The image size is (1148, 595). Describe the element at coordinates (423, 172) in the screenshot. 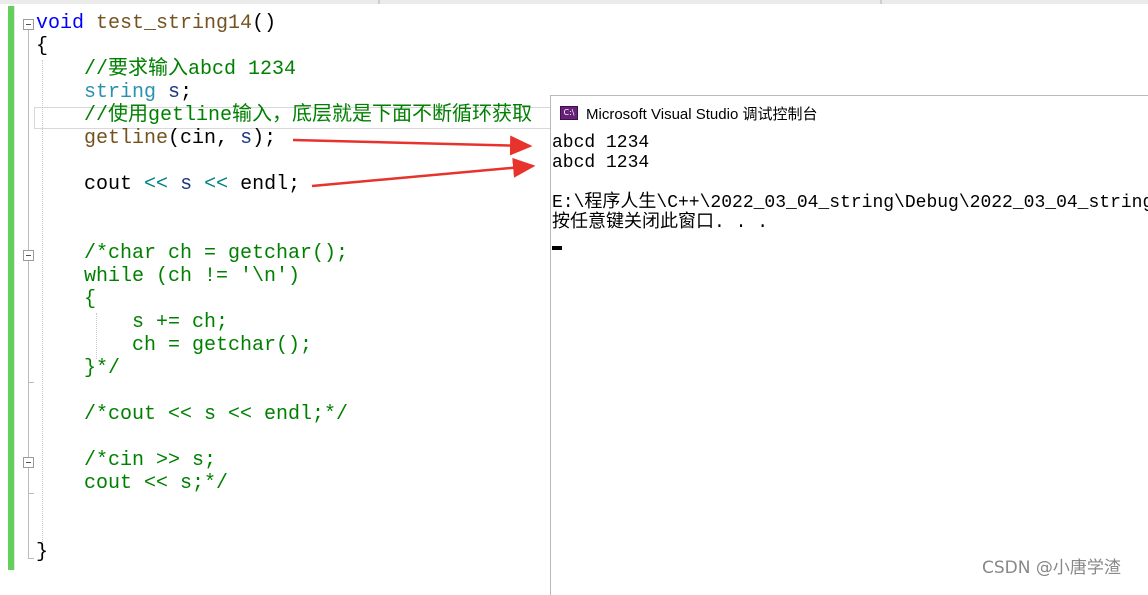

I see `arrow-cout-to-output` at that location.